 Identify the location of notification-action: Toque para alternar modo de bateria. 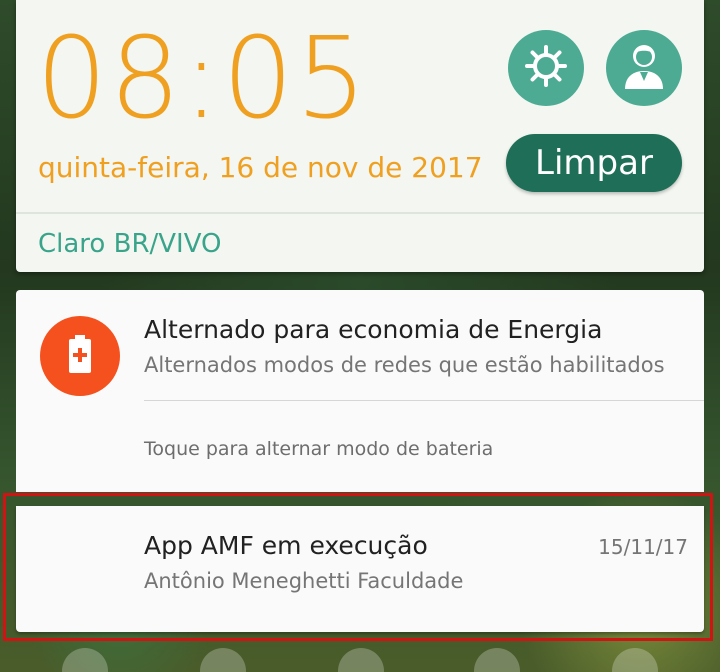
(318, 449).